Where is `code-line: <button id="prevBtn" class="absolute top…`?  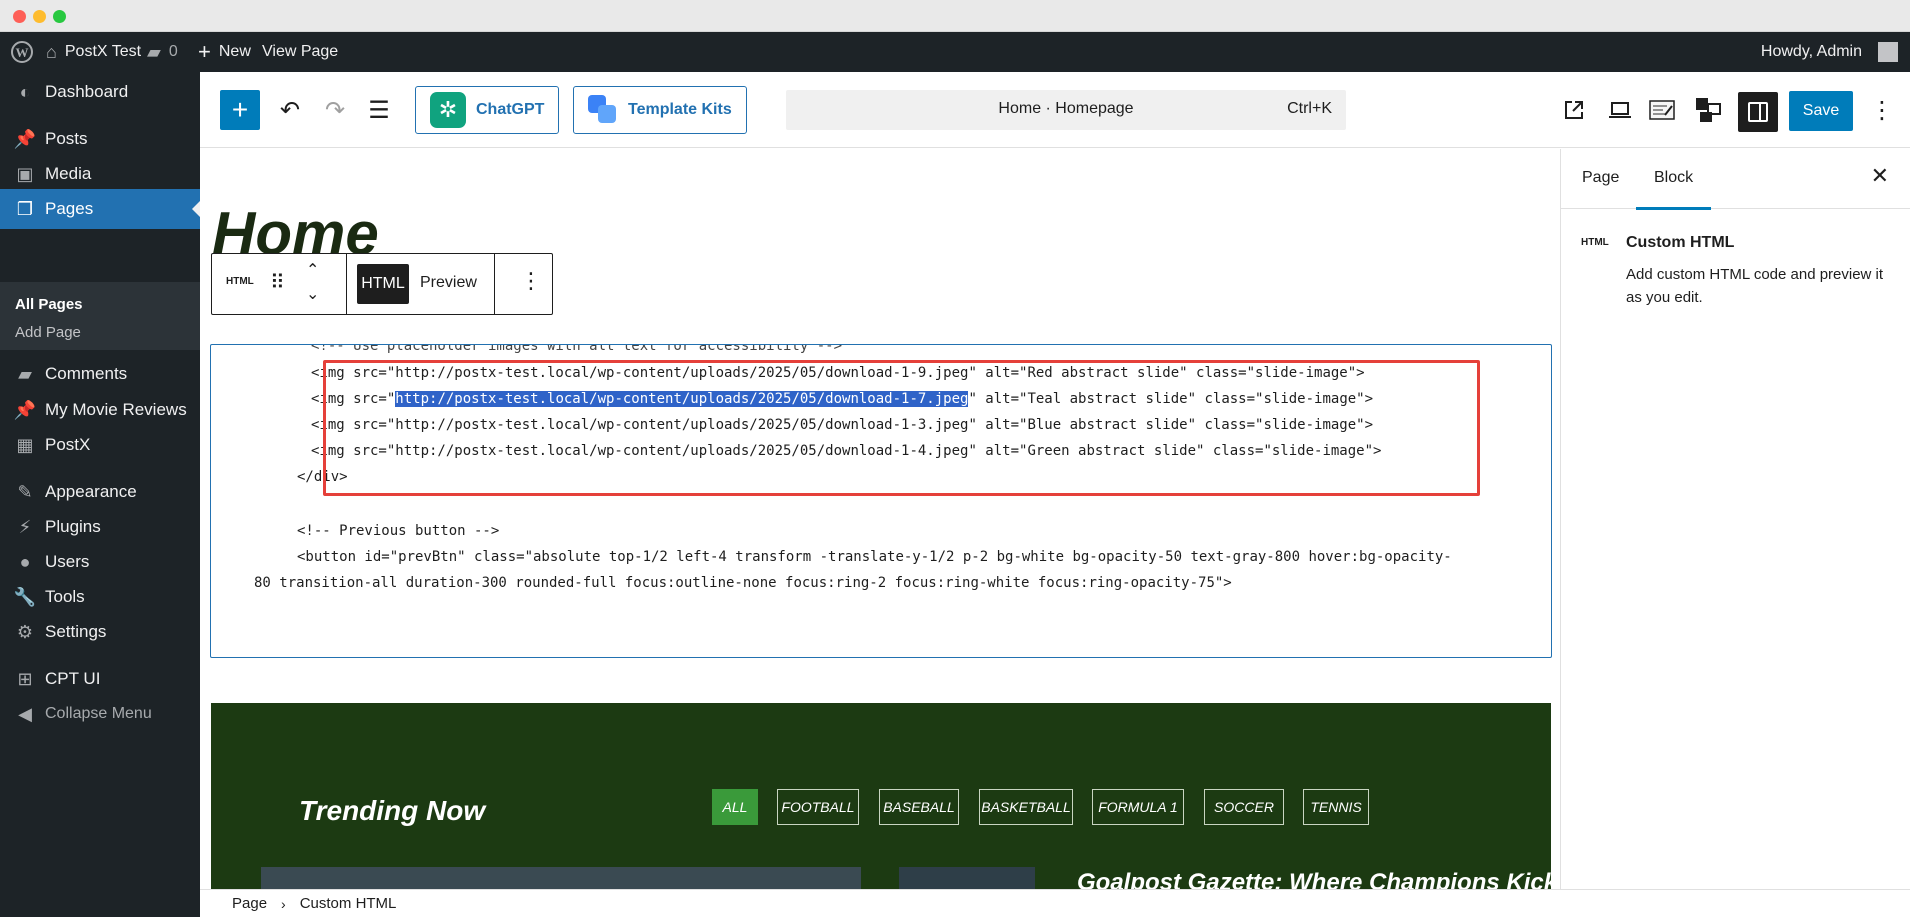
code-line: <button id="prevBtn" class="absolute top… is located at coordinates (874, 557).